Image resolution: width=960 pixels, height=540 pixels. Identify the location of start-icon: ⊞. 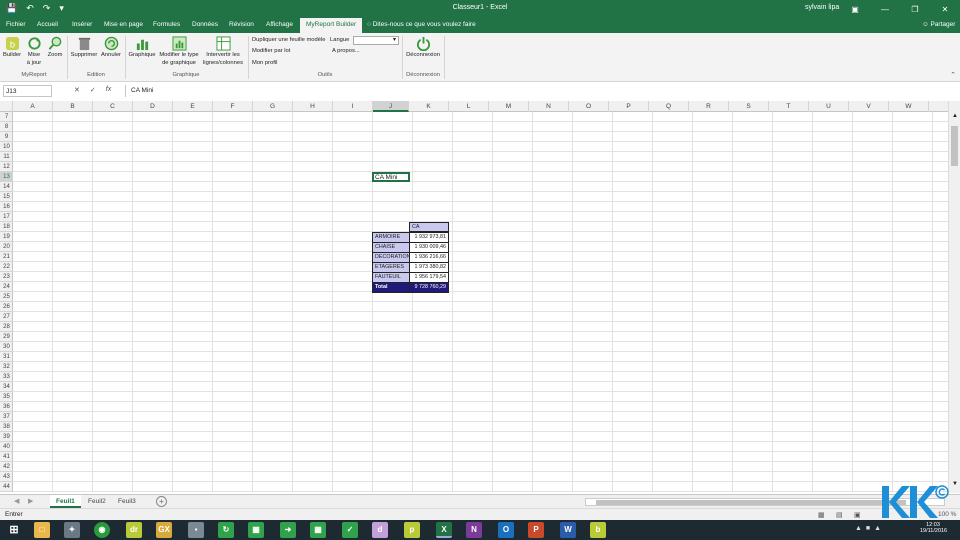
(14, 530).